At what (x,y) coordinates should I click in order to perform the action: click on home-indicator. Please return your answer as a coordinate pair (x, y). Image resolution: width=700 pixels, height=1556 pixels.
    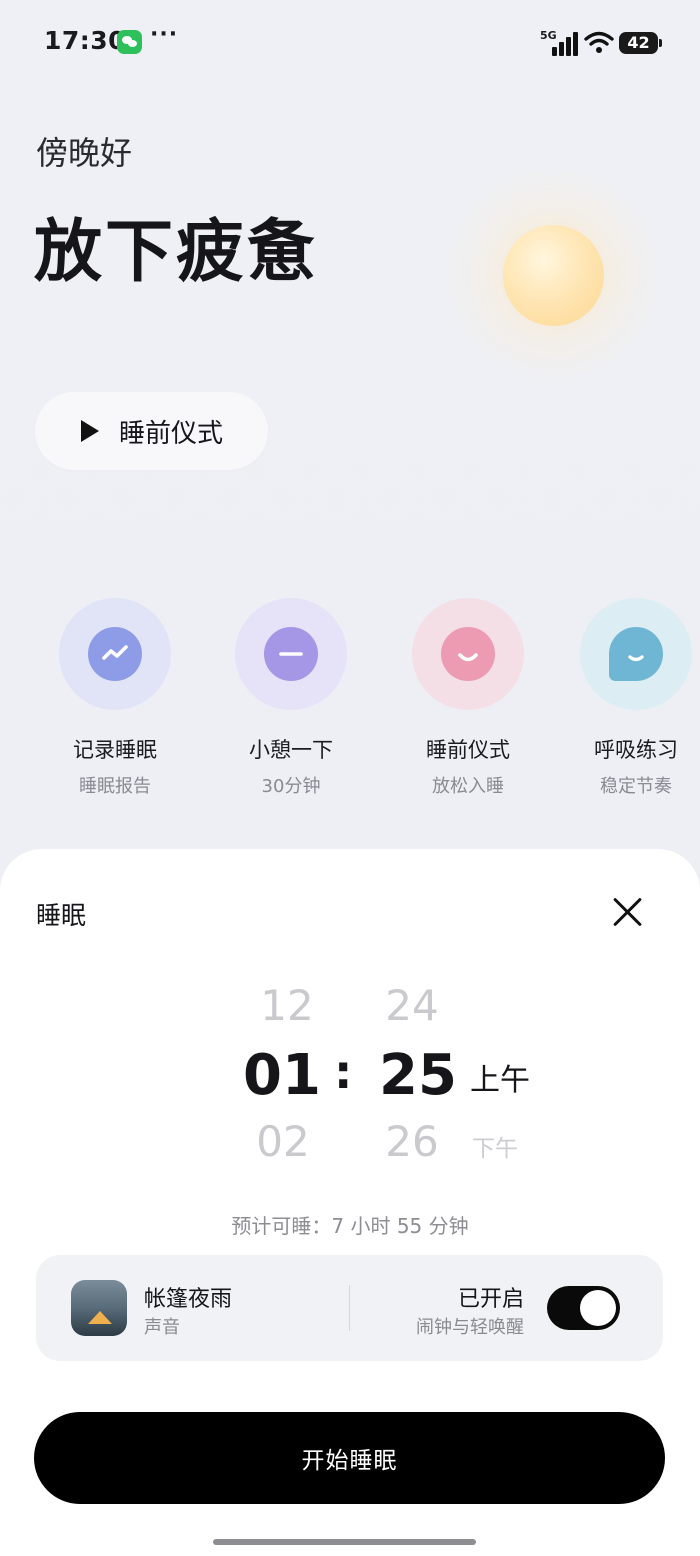
    Looking at the image, I should click on (344, 1542).